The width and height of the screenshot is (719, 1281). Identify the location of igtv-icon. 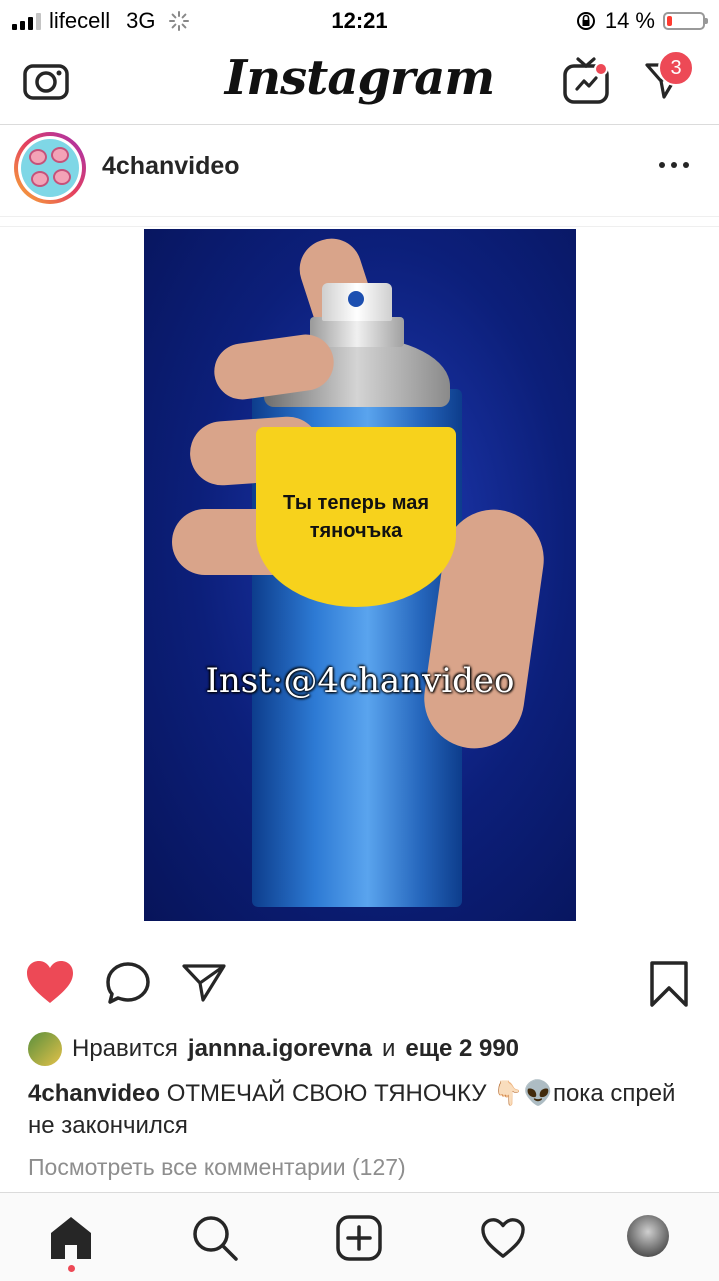
(586, 80).